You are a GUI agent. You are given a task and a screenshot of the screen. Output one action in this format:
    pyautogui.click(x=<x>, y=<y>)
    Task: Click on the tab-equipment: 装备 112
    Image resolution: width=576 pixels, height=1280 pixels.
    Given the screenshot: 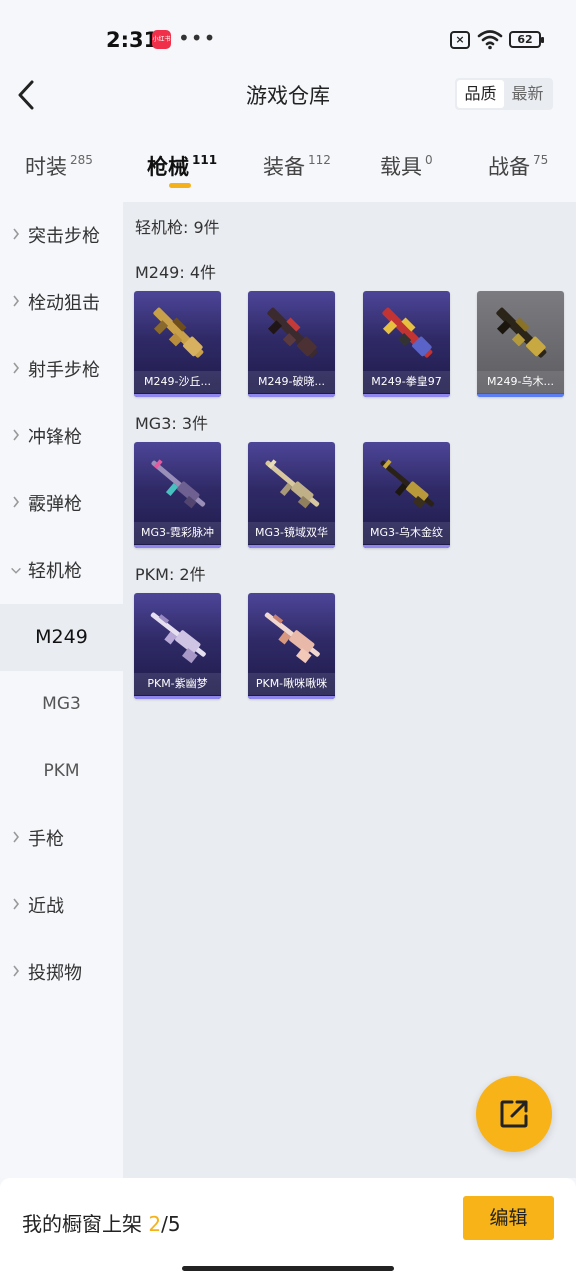 What is the action you would take?
    pyautogui.click(x=297, y=166)
    